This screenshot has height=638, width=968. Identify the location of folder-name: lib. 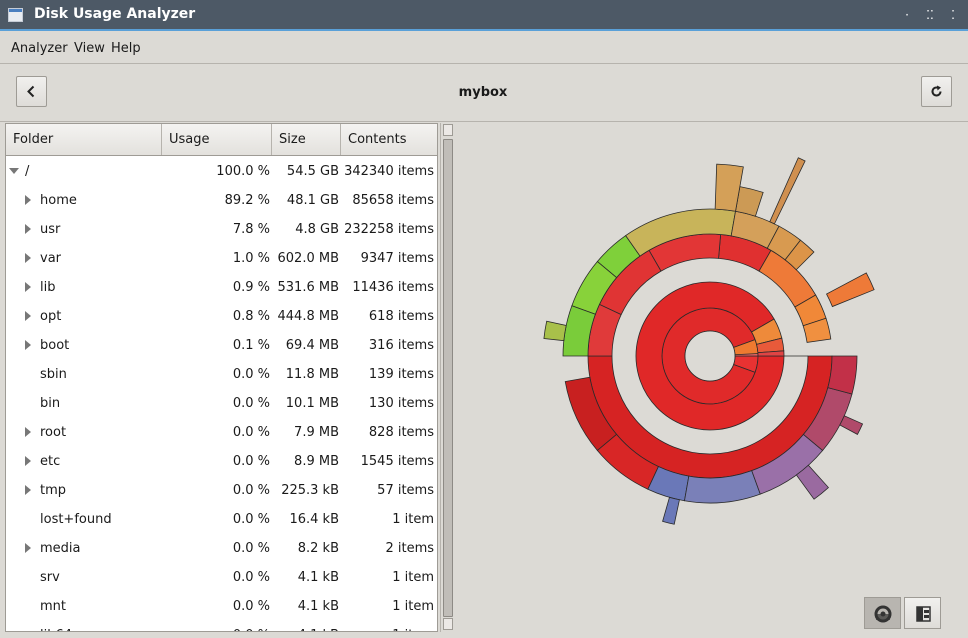
(48, 287).